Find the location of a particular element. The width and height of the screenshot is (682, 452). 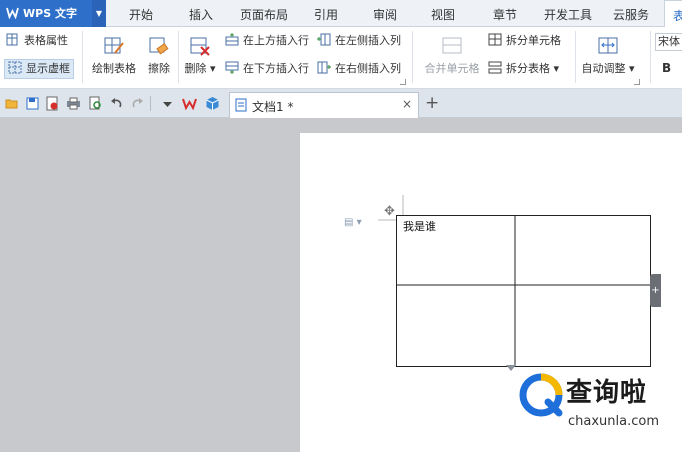

tab-cloud-service: 云服务 is located at coordinates (631, 13).